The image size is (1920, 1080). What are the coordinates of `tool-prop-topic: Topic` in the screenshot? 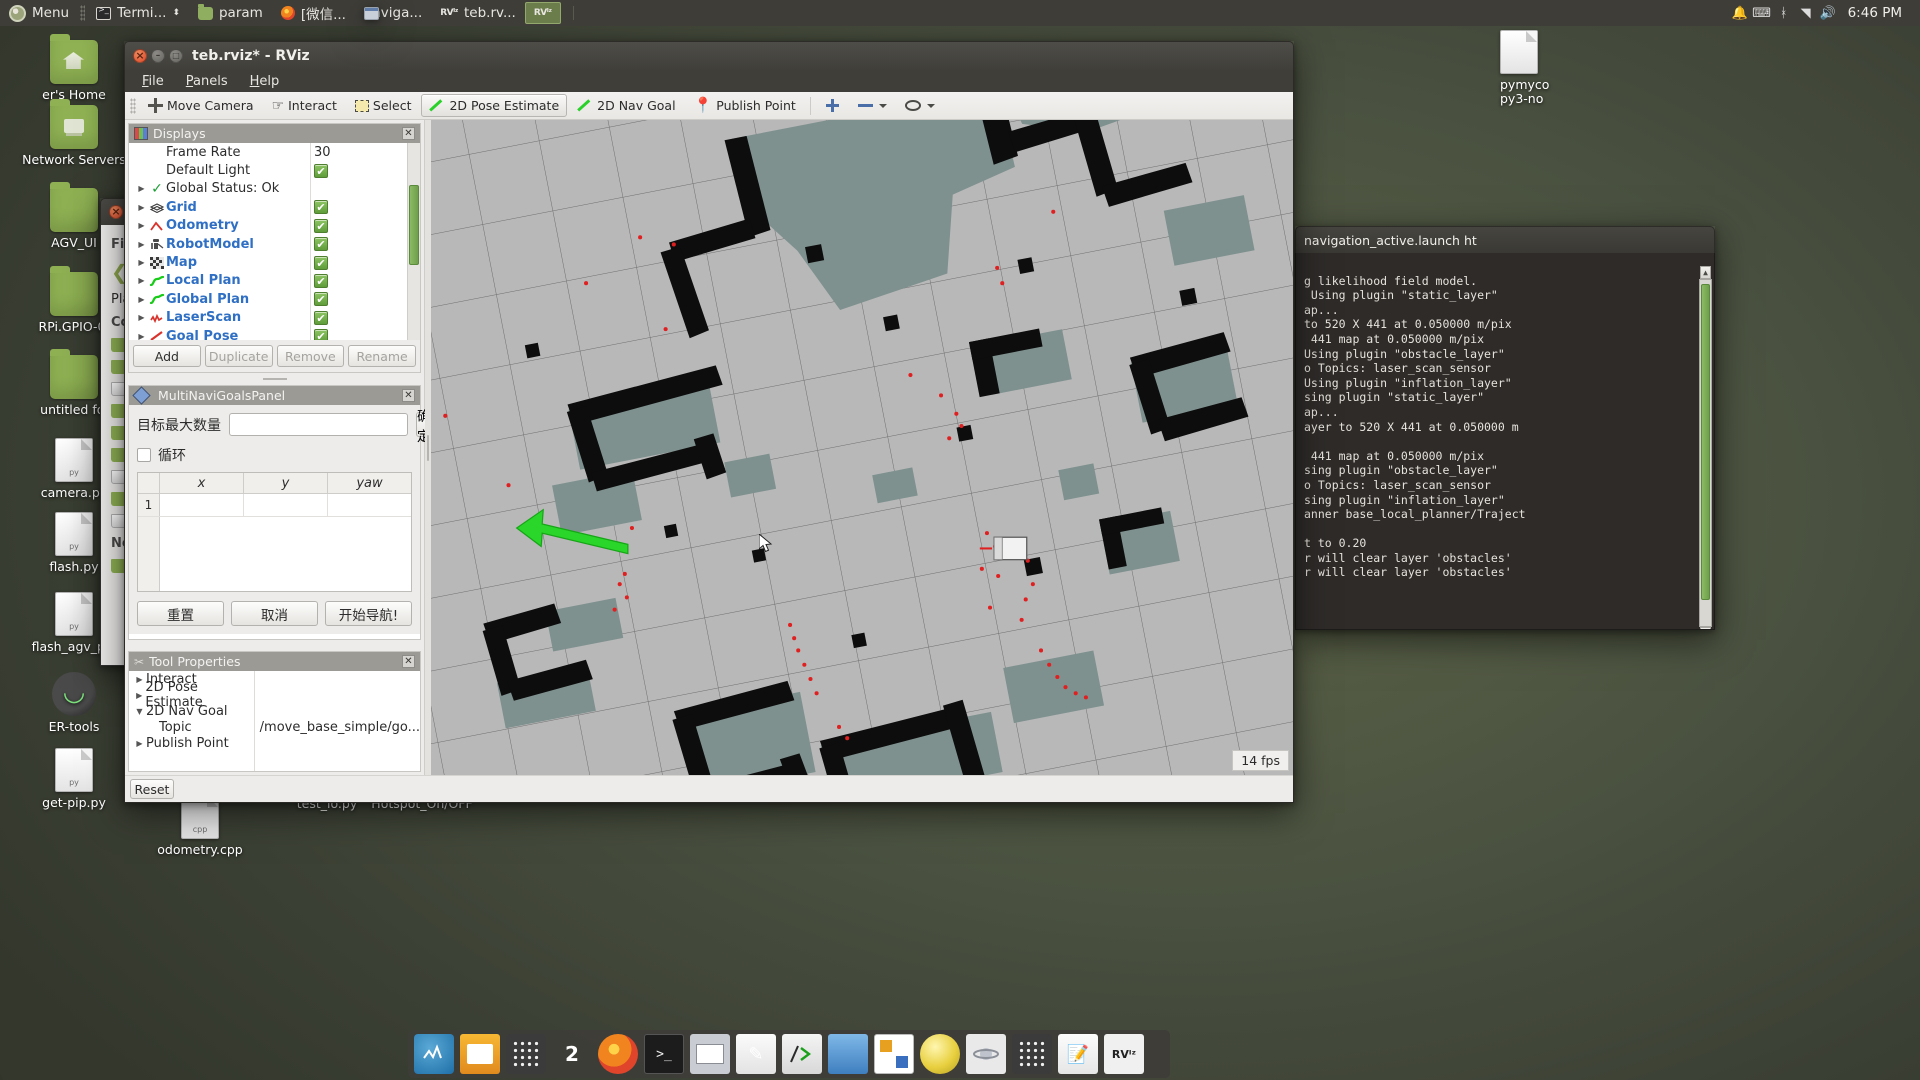 It's located at (191, 728).